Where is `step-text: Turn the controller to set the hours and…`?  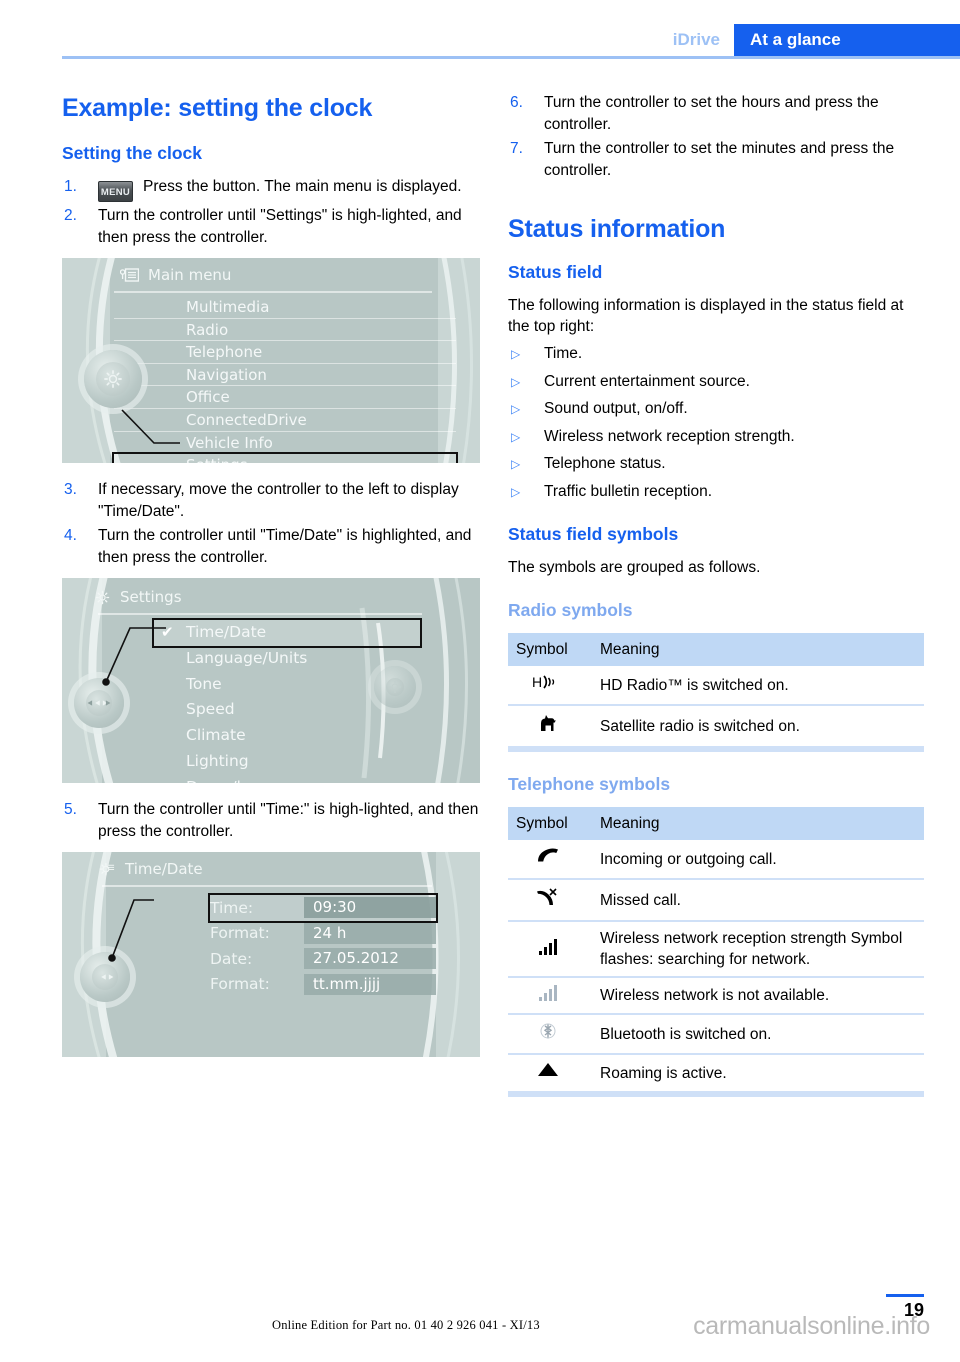
step-text: Turn the controller to set the hours and… is located at coordinates (711, 113).